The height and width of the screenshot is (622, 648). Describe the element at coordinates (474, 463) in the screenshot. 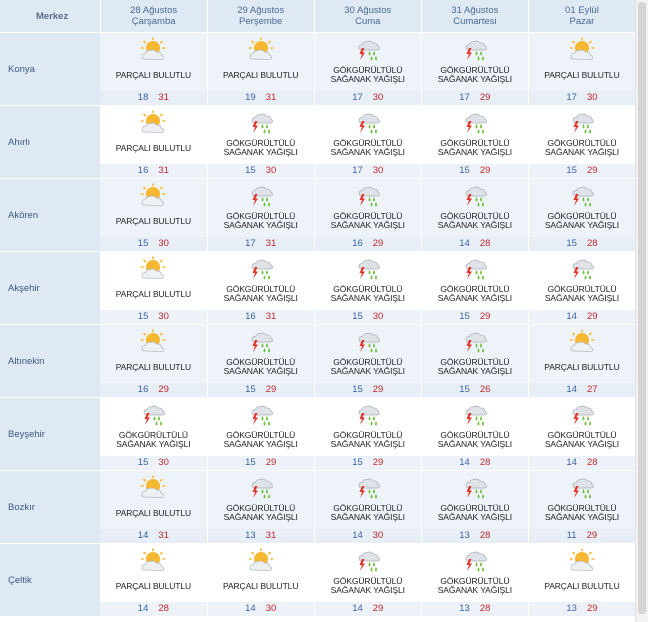

I see `temperature-bar: 14 28` at that location.